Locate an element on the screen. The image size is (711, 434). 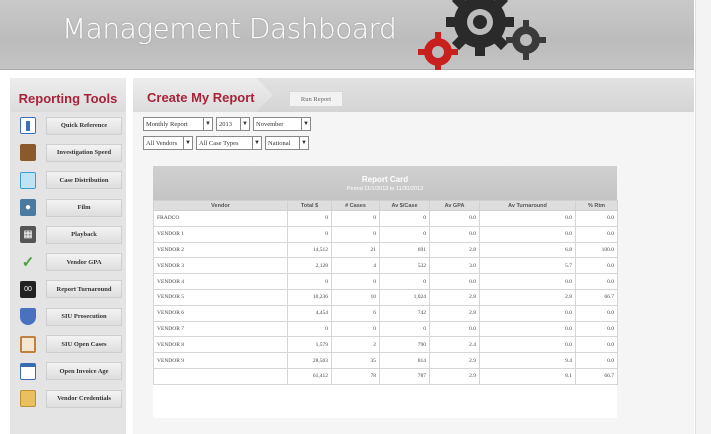
page-title: Management Dashboard is located at coordinates (229, 28).